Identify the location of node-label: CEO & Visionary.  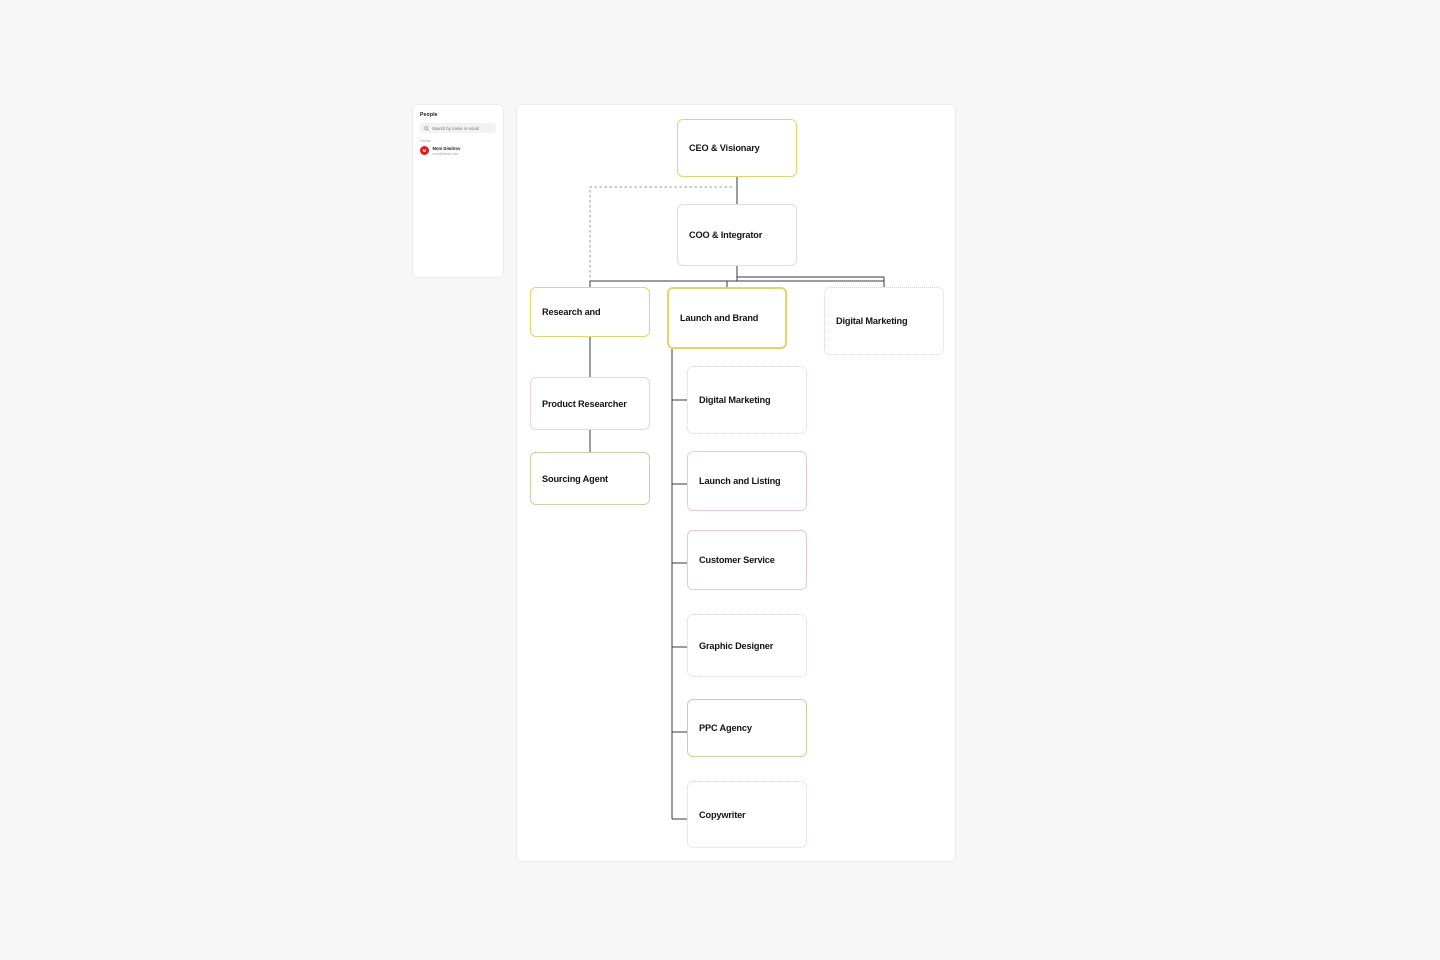
(724, 148).